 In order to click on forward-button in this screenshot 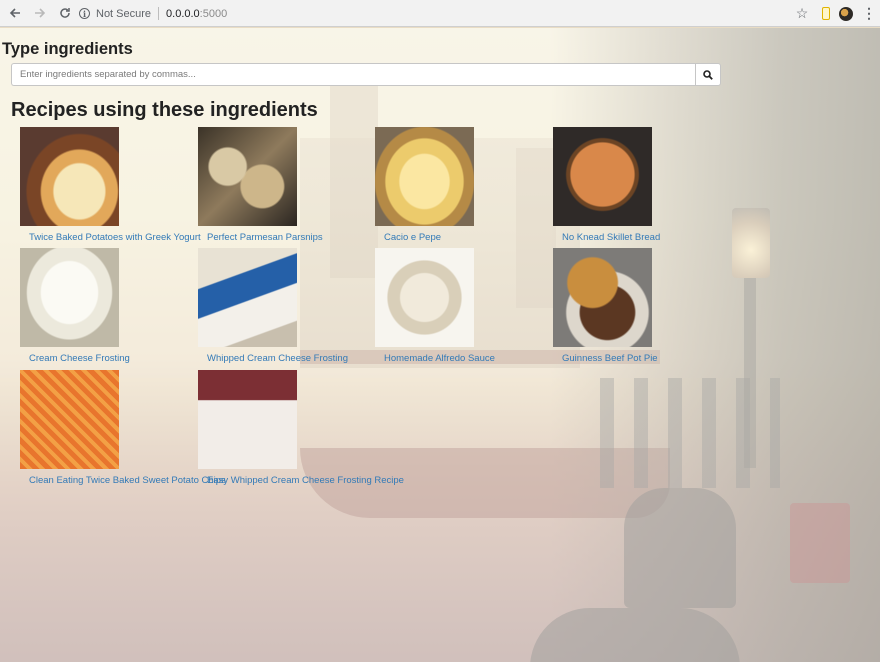, I will do `click(40, 13)`.